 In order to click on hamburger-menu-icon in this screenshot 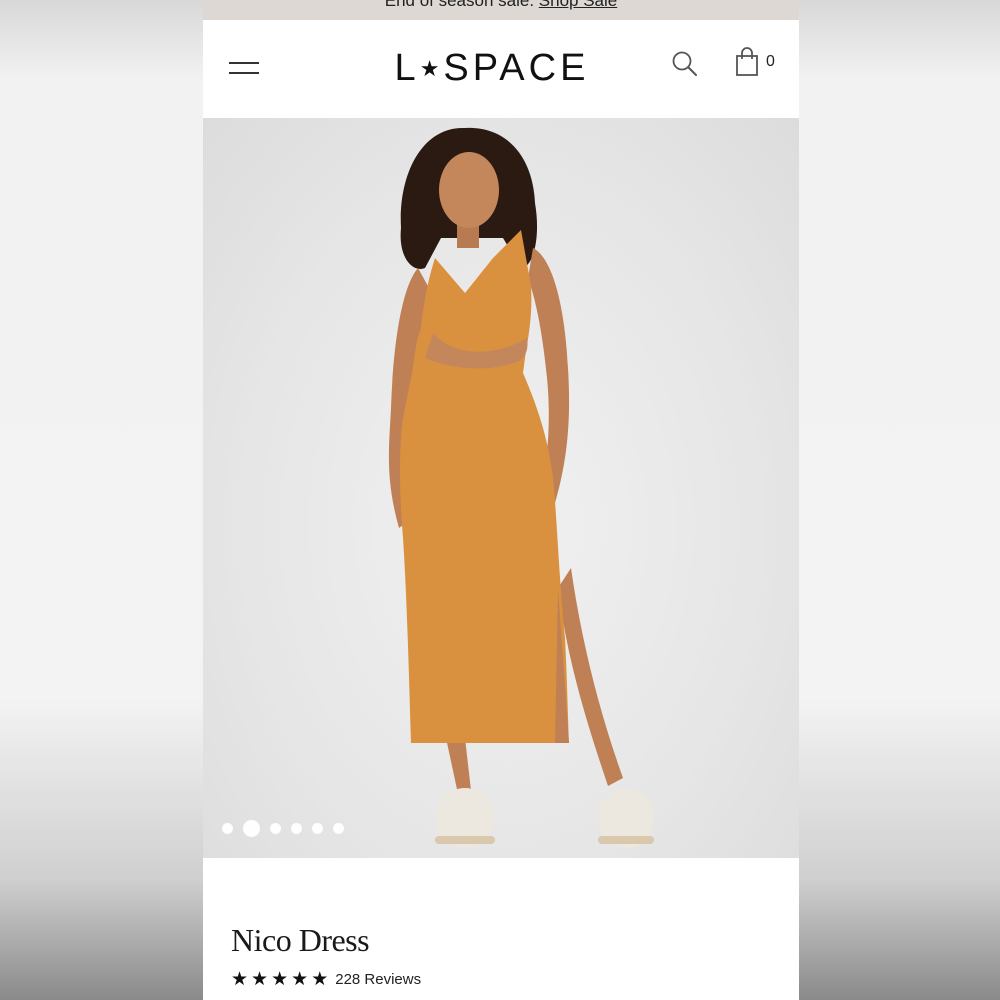, I will do `click(244, 68)`.